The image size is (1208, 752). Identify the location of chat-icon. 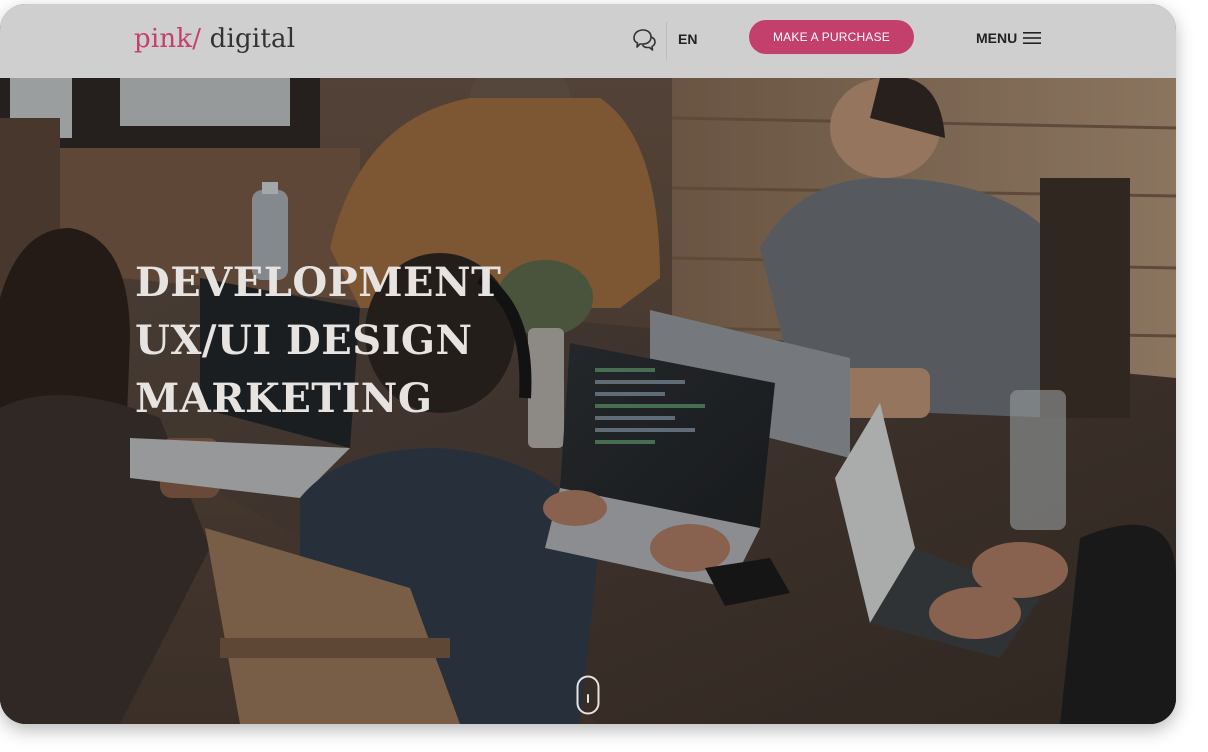
(644, 40).